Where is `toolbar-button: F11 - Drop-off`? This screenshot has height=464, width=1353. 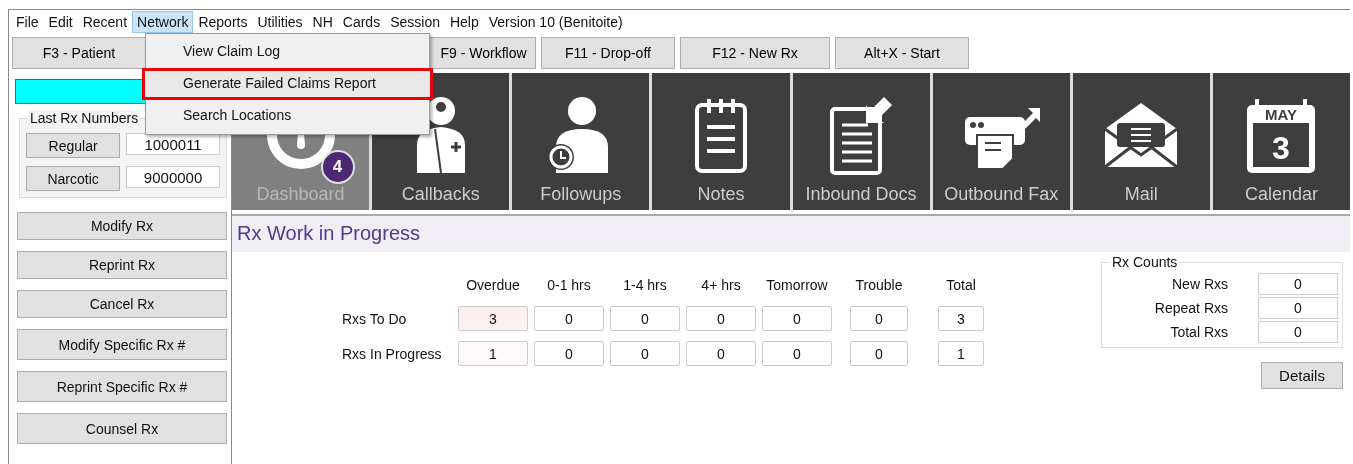
toolbar-button: F11 - Drop-off is located at coordinates (608, 52).